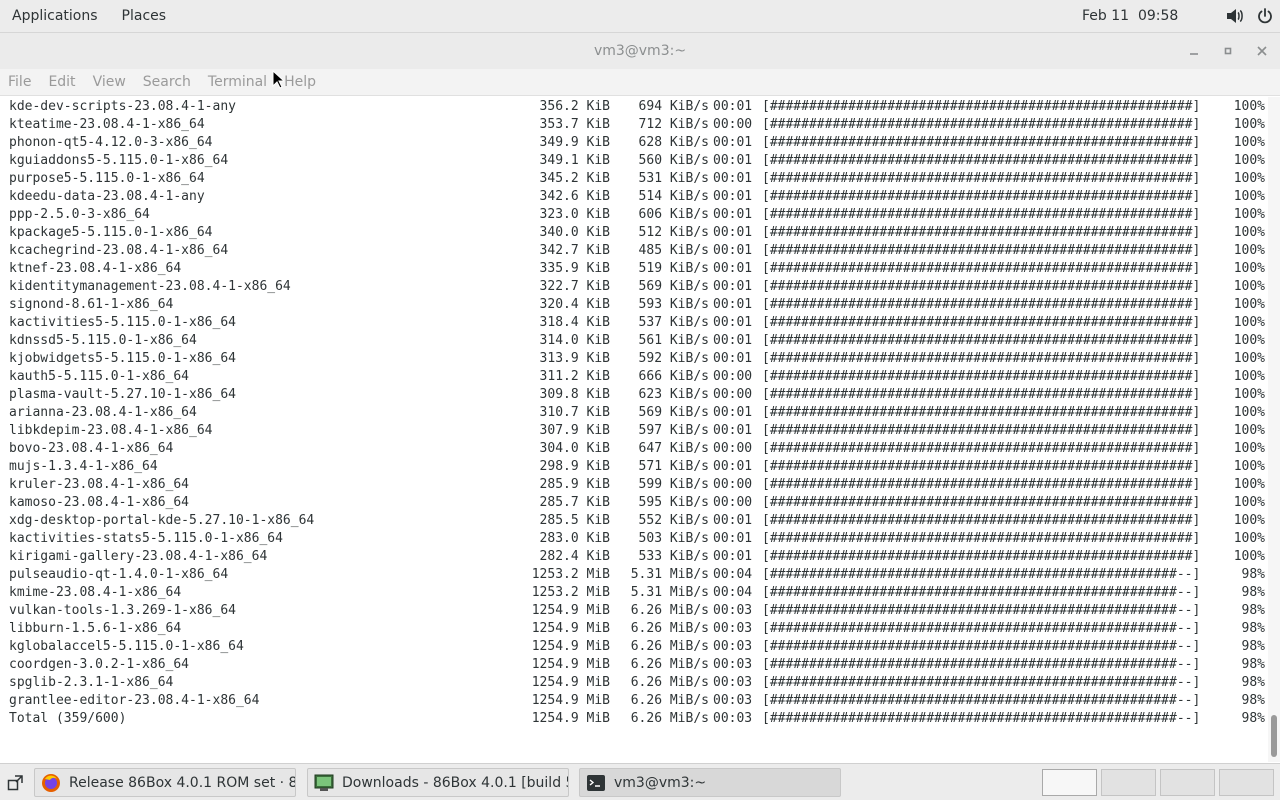  What do you see at coordinates (144, 16) in the screenshot?
I see `places-menu: Places` at bounding box center [144, 16].